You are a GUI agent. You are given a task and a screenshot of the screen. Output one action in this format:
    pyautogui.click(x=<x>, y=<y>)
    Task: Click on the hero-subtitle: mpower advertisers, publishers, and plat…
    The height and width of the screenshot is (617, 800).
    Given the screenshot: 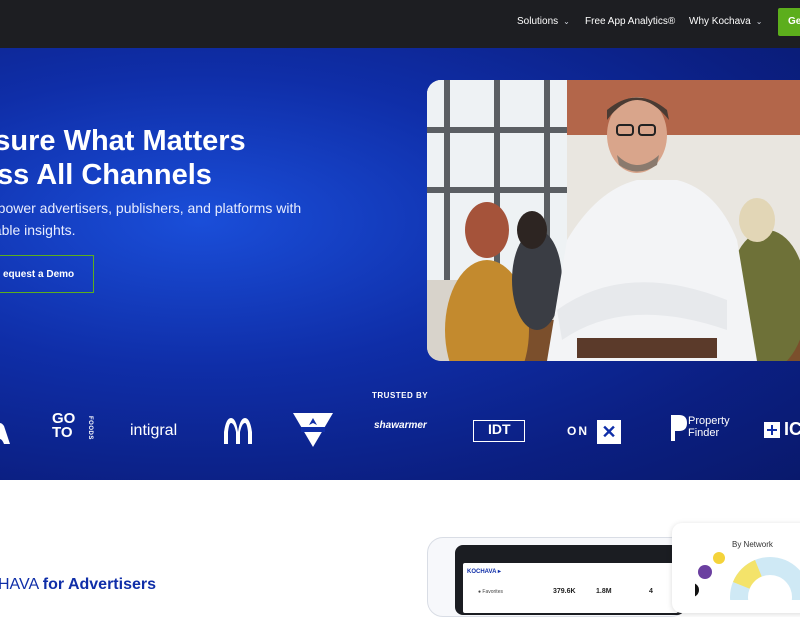 What is the action you would take?
    pyautogui.click(x=188, y=219)
    